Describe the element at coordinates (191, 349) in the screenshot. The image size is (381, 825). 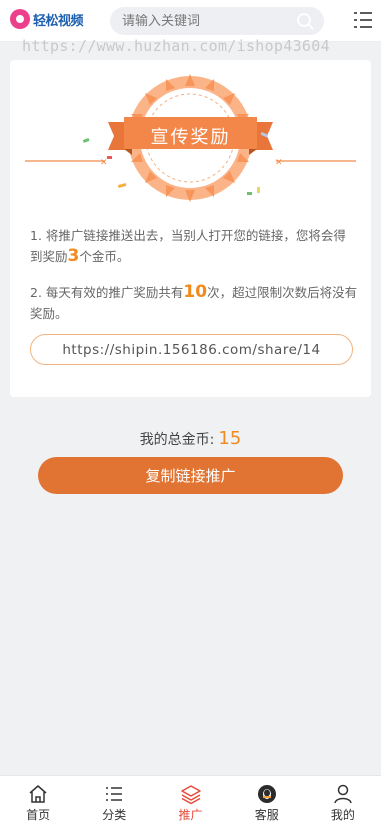
I see `share-link-field: https://shipin.156186.com/share/14` at that location.